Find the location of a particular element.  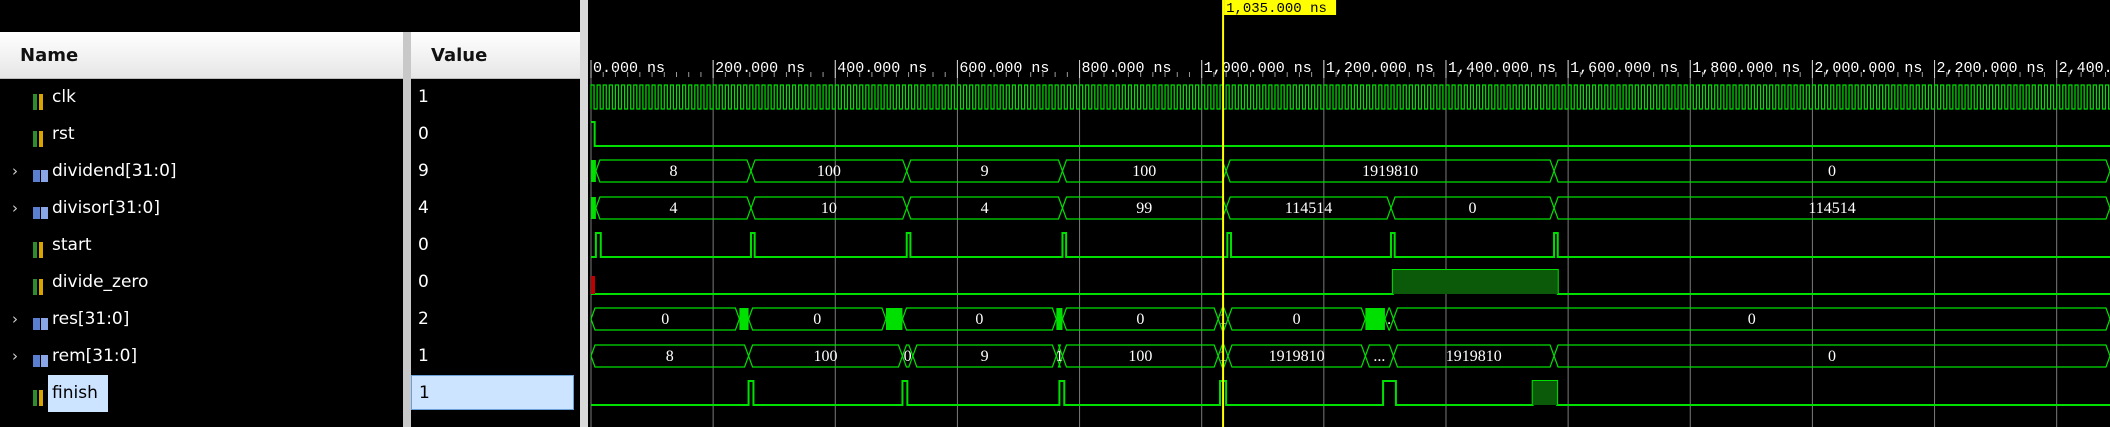

time-tick-label: 2,200.000 ns is located at coordinates (1991, 68).